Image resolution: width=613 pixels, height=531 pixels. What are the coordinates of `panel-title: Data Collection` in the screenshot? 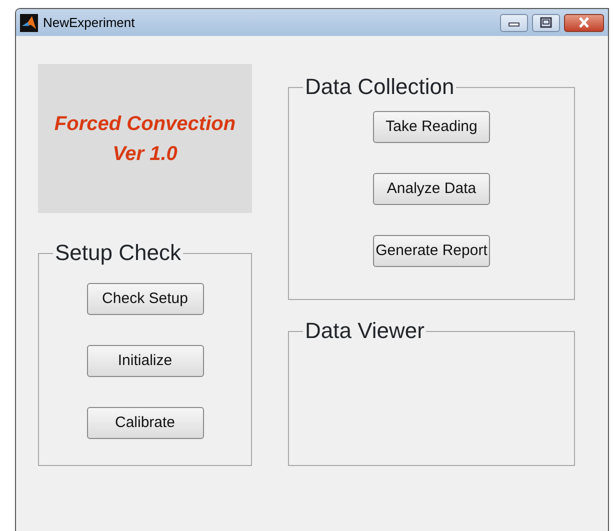 It's located at (380, 87).